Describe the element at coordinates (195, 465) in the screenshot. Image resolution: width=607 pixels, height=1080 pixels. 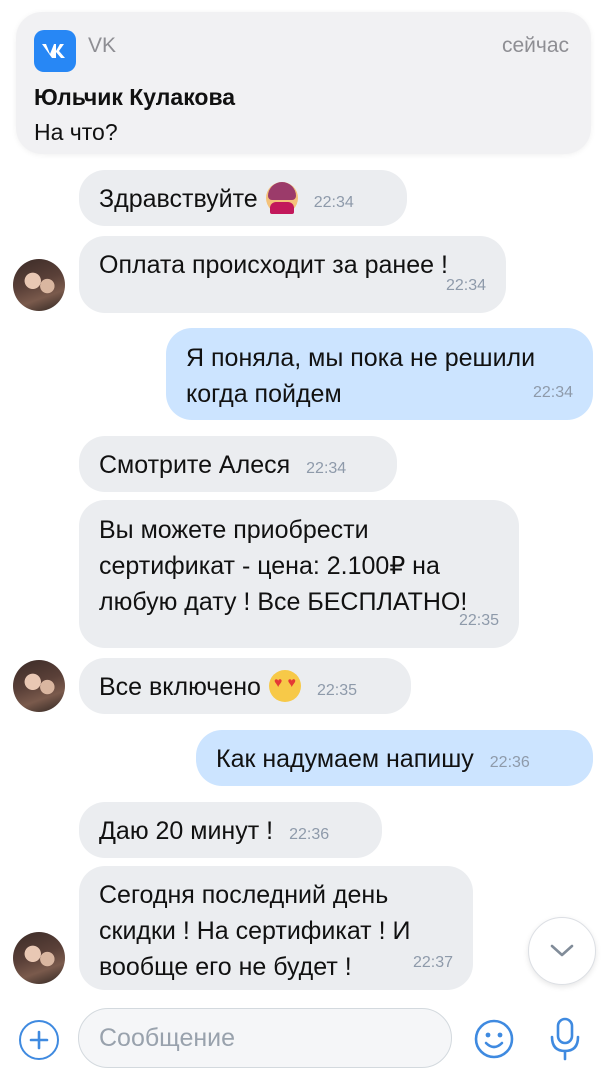
I see `message-text: Смотрите Алеся` at that location.